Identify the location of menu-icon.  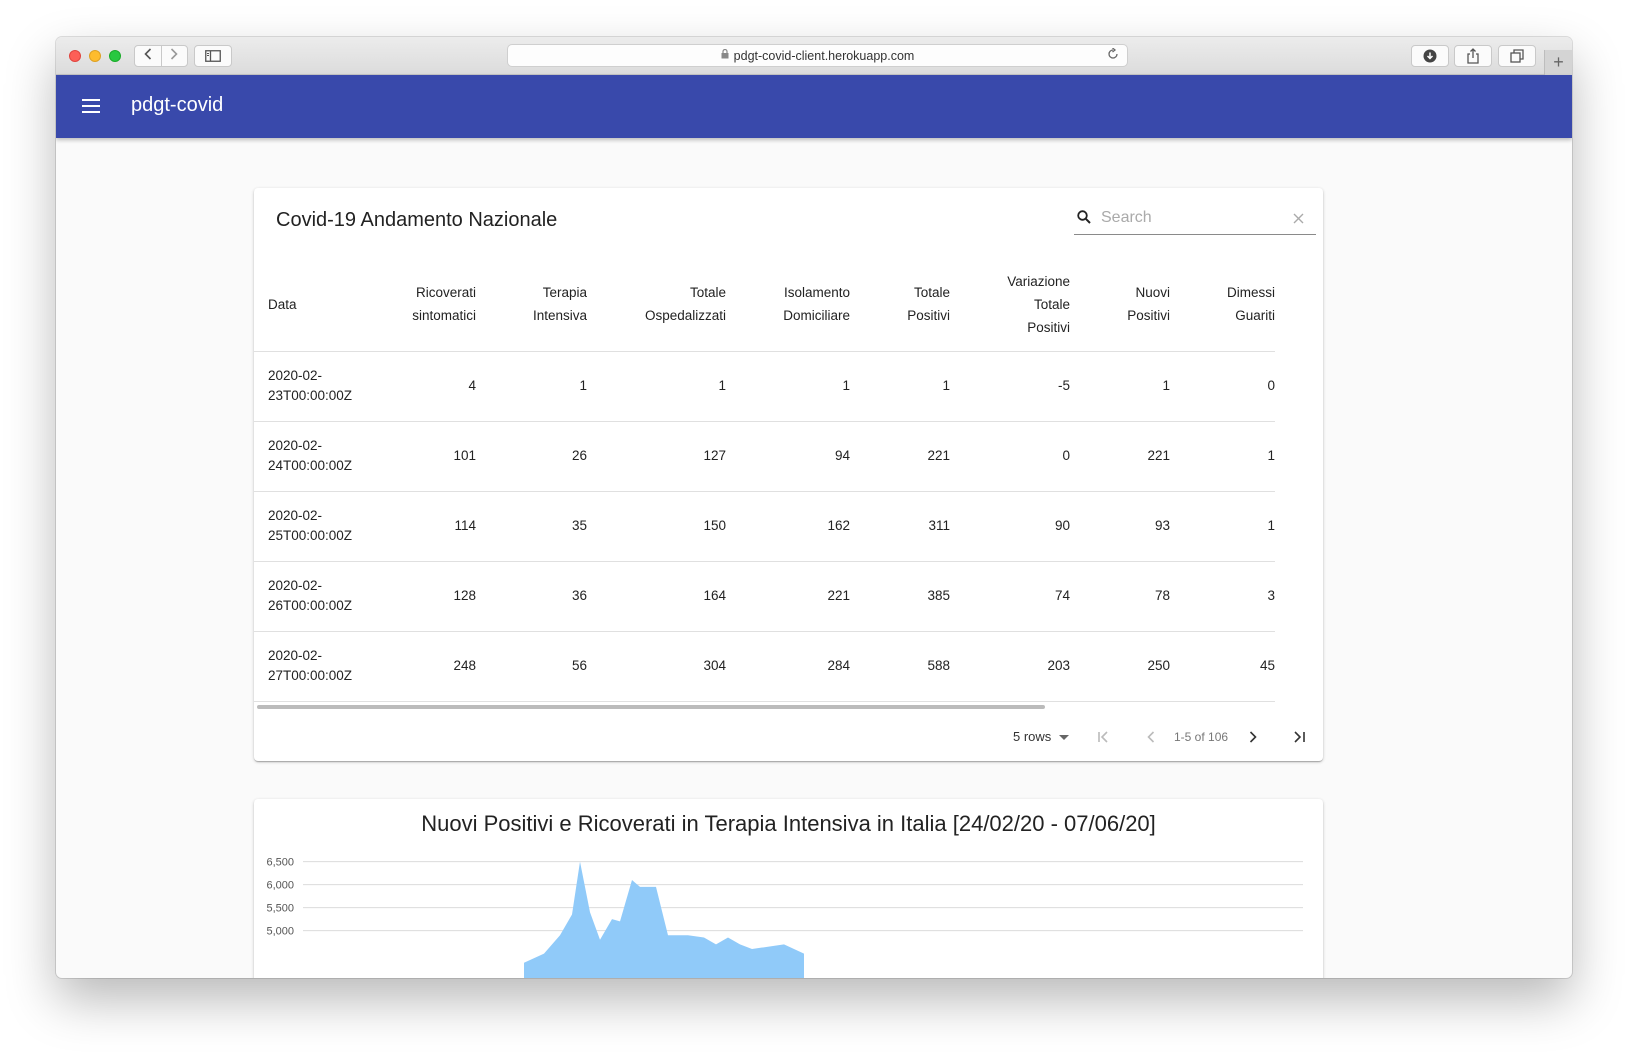
(91, 106).